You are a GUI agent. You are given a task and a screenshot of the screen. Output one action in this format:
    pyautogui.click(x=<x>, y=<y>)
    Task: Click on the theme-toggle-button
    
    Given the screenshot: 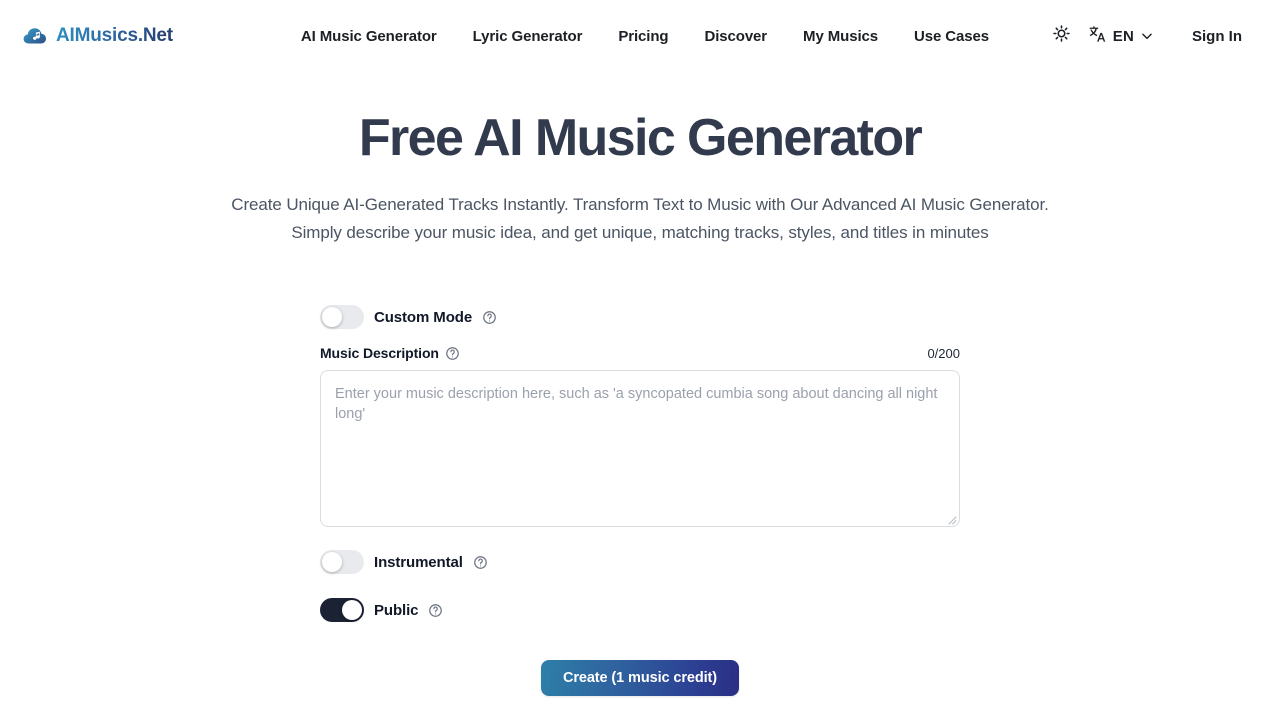 What is the action you would take?
    pyautogui.click(x=1062, y=36)
    